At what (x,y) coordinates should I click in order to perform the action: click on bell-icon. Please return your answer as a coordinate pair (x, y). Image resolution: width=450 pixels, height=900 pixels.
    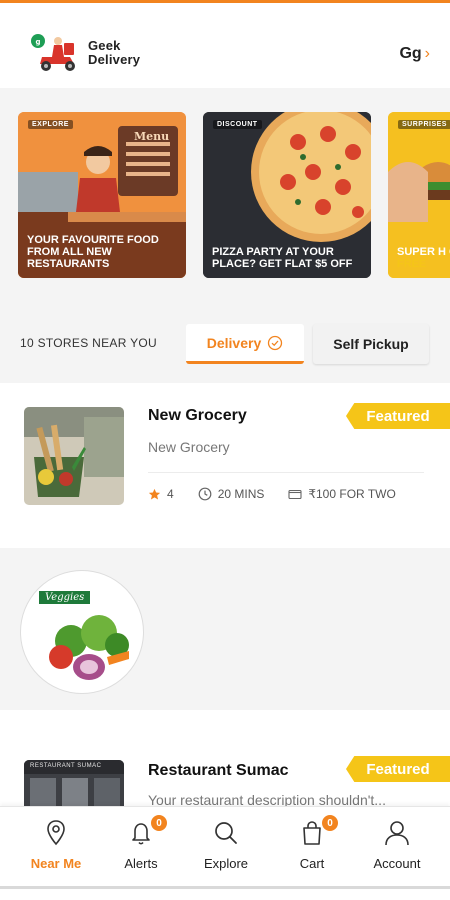
    Looking at the image, I should click on (141, 834).